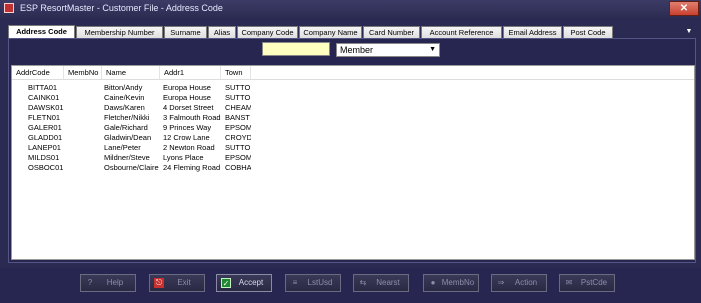  I want to click on button-label: MembNo, so click(458, 282).